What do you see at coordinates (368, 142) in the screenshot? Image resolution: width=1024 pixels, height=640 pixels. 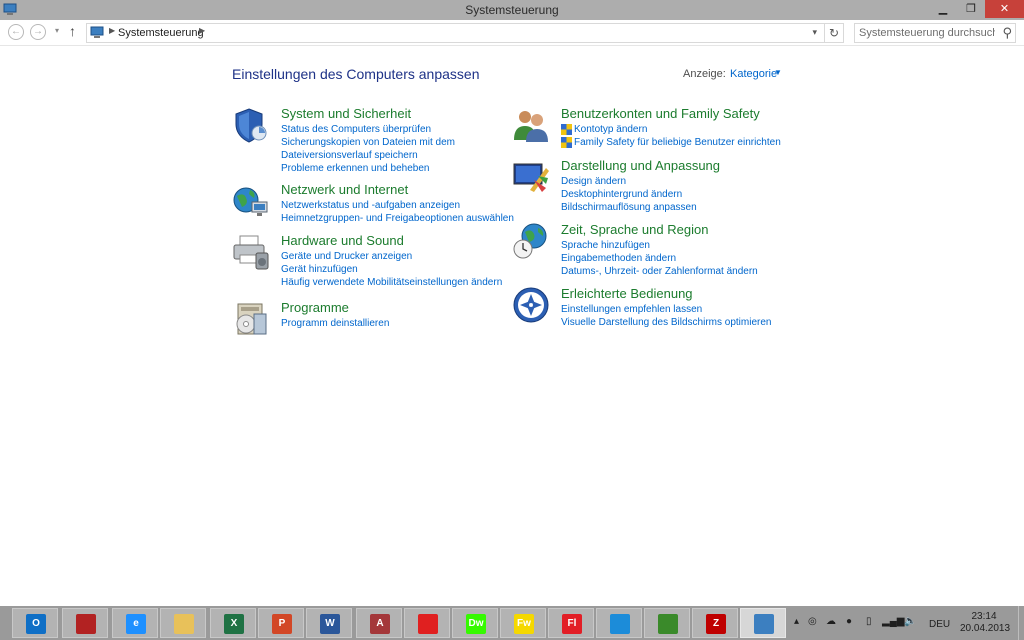 I see `category-link: Sicherungskopien von Dateien mit dem` at bounding box center [368, 142].